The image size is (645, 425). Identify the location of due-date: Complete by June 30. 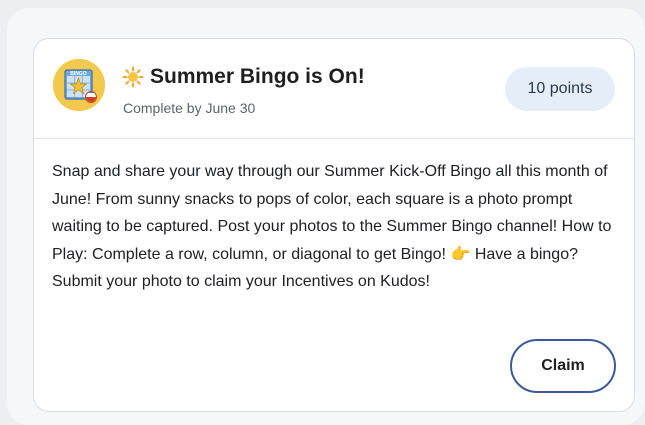
(189, 108).